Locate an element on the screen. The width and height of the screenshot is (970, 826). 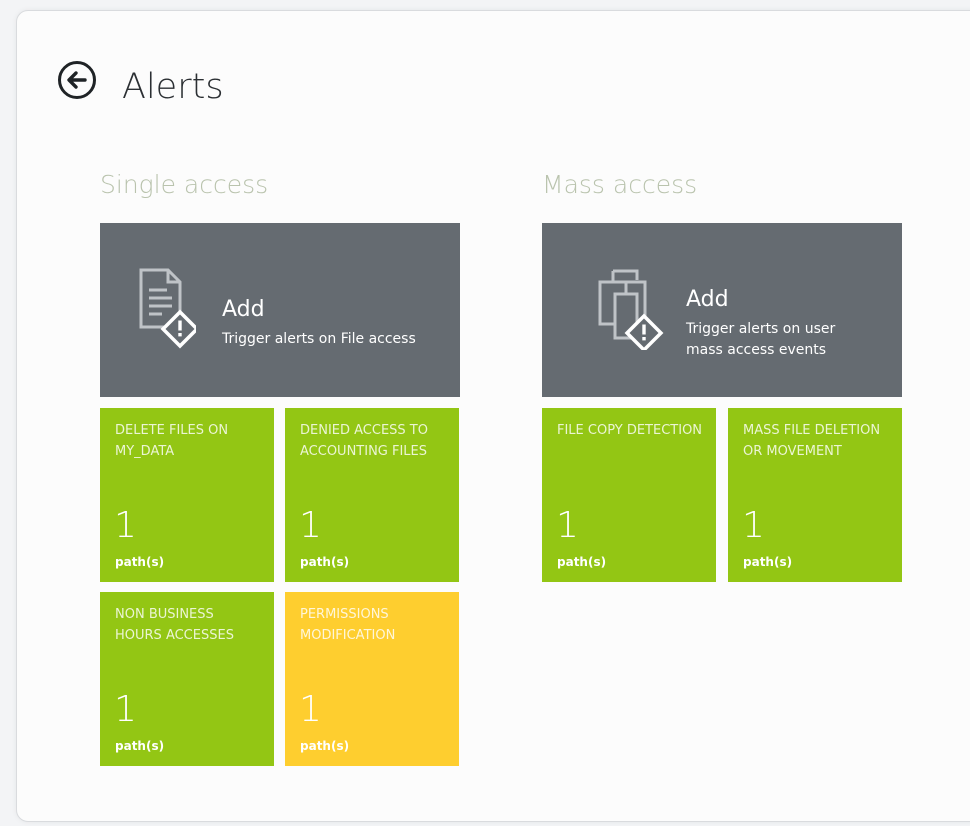
mass-access-title: Mass access is located at coordinates (620, 184).